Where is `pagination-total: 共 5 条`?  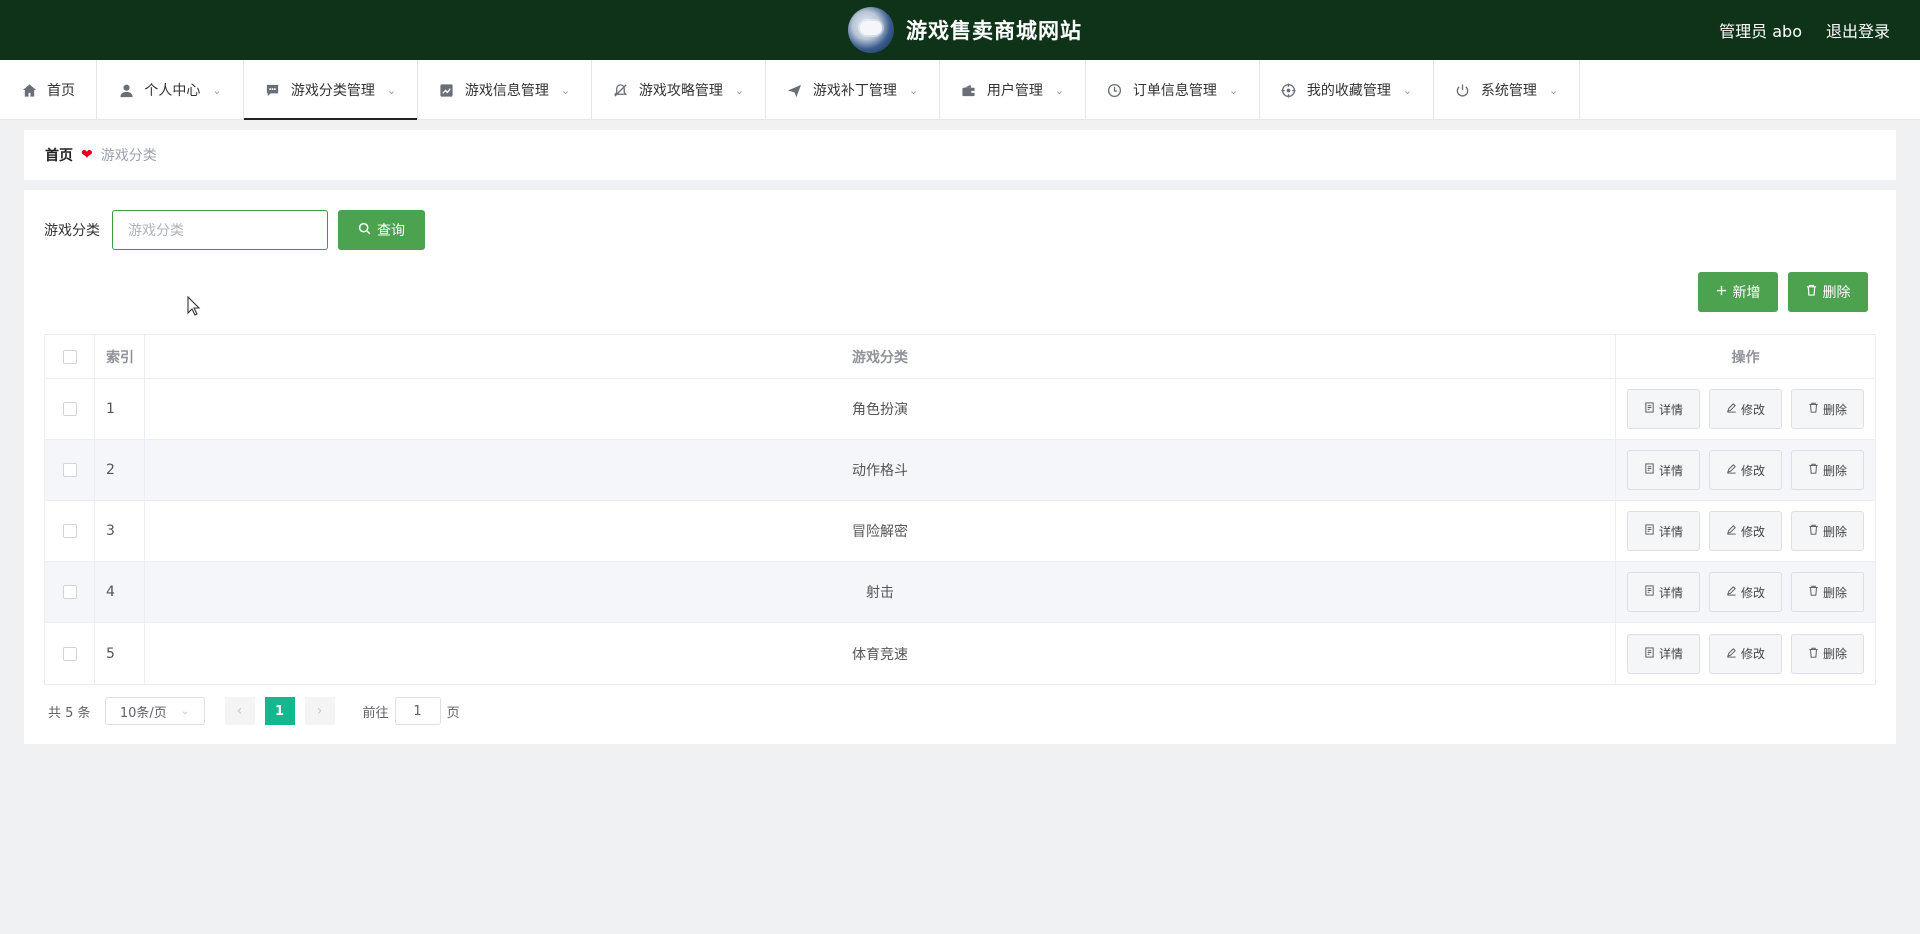
pagination-total: 共 5 条 is located at coordinates (69, 713).